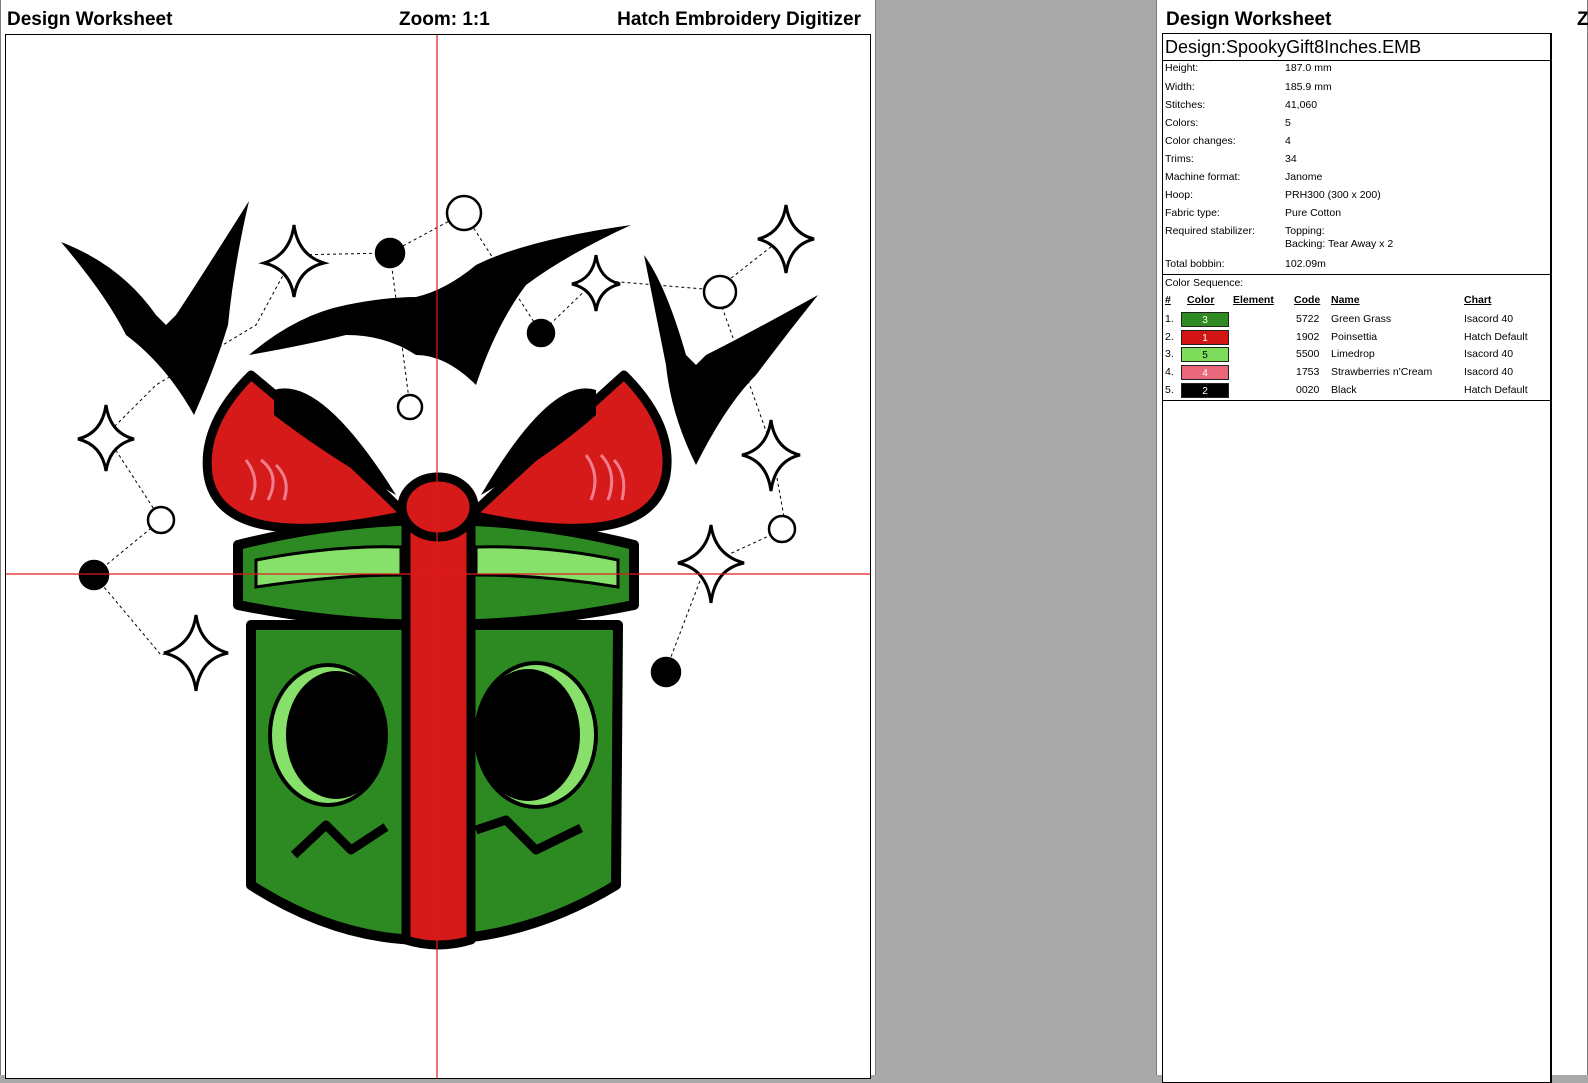 The image size is (1588, 1083). I want to click on zoom-label: Zoom:, so click(428, 19).